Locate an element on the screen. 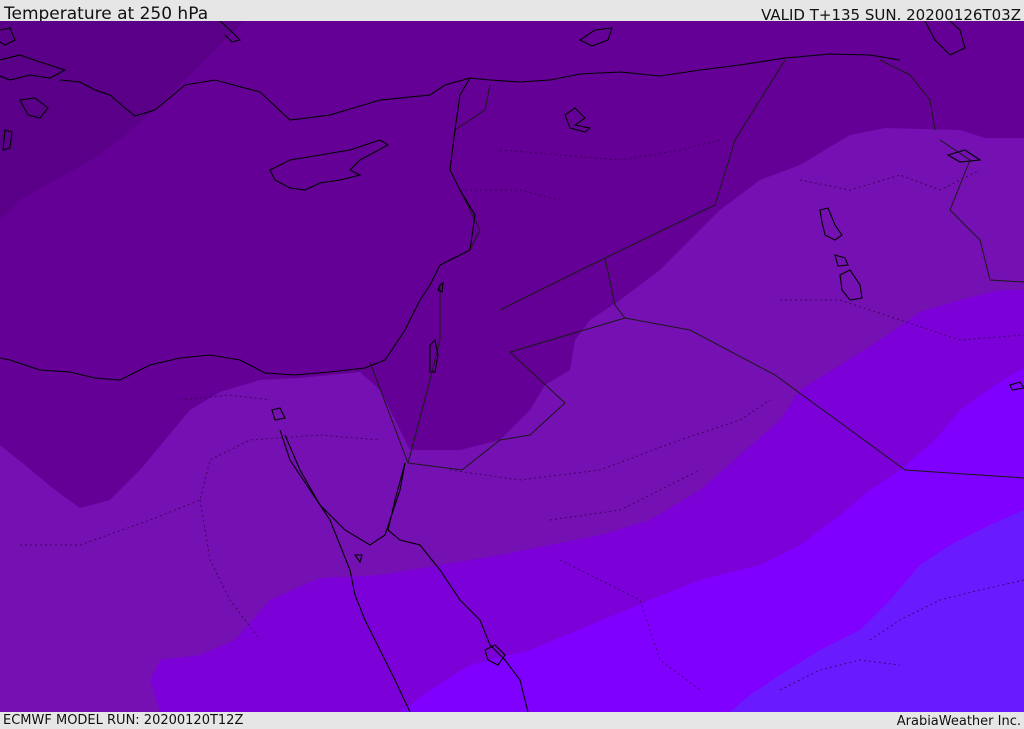  credit-label: ArabiaWeather Inc. is located at coordinates (958, 721).